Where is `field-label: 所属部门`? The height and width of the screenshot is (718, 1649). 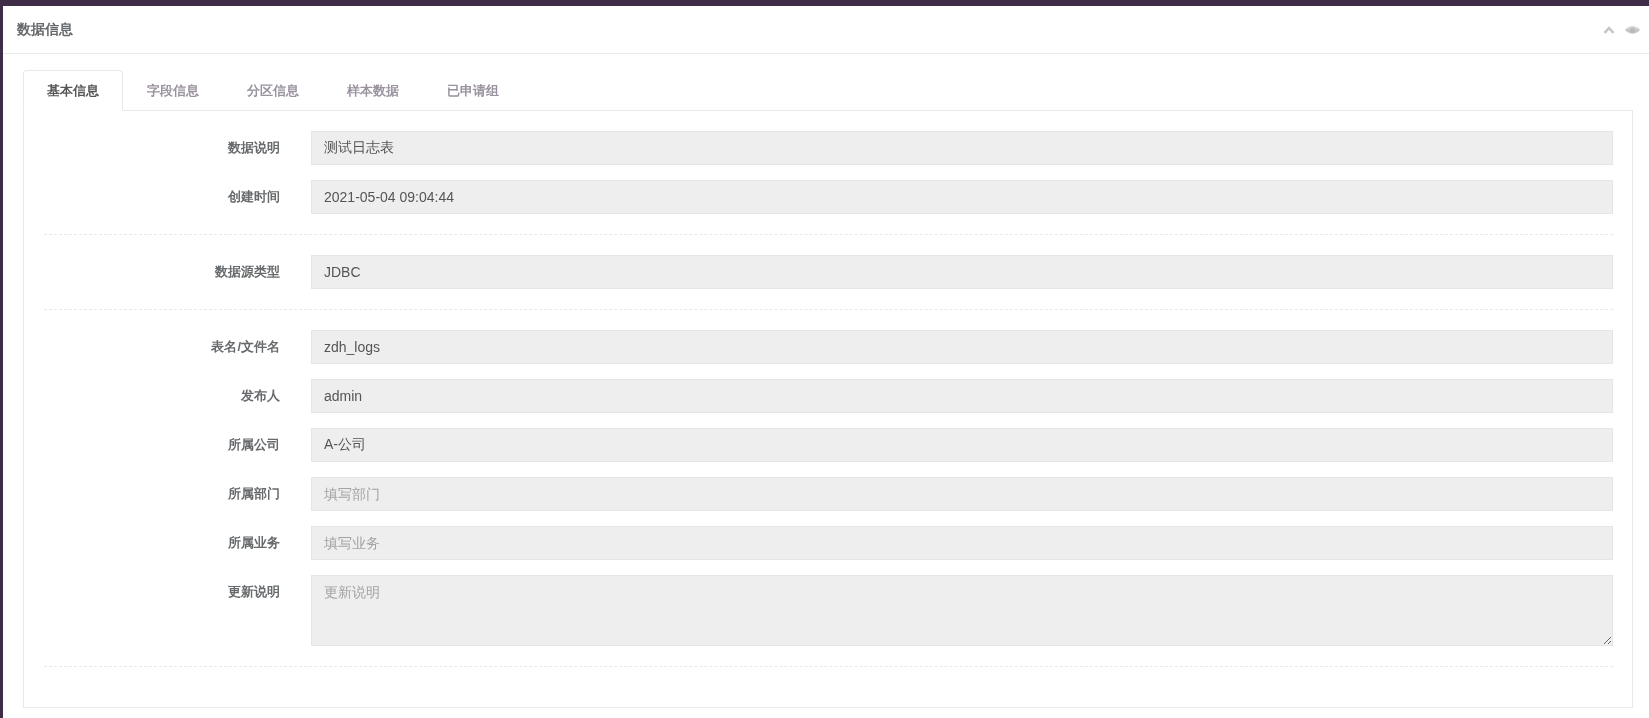 field-label: 所属部门 is located at coordinates (254, 494).